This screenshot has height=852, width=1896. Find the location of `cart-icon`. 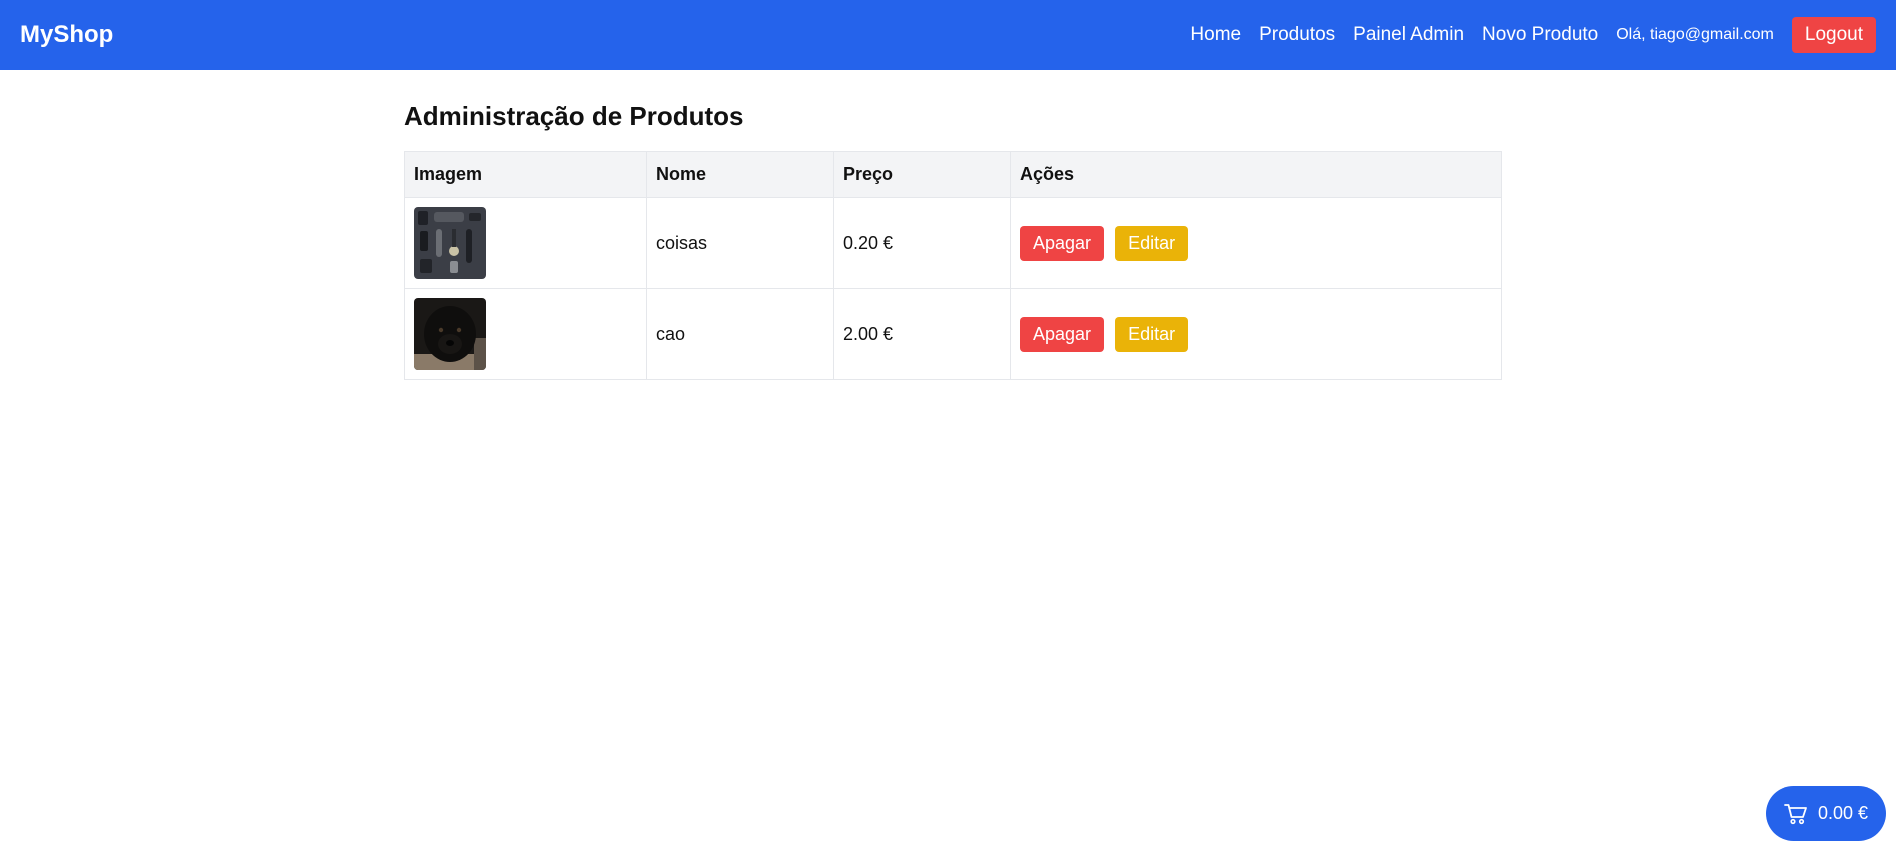

cart-icon is located at coordinates (1795, 813).